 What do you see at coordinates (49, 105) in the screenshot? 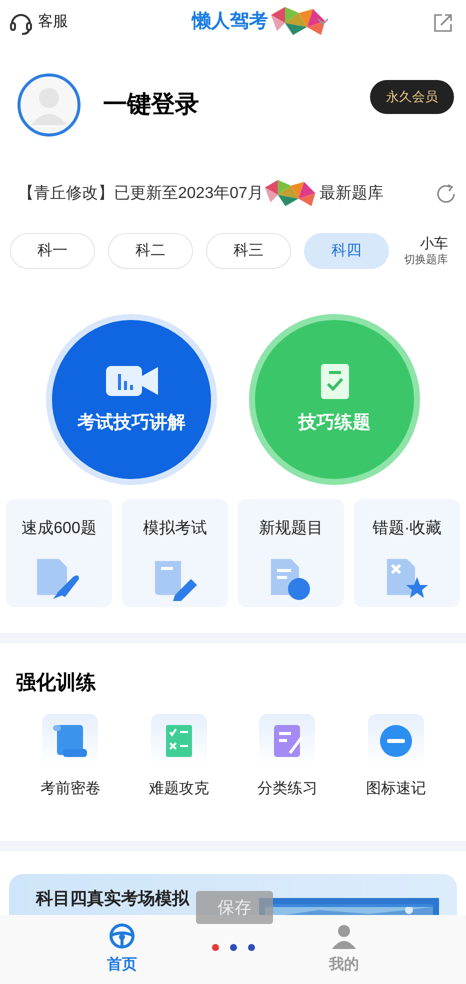
I see `avatar-icon` at bounding box center [49, 105].